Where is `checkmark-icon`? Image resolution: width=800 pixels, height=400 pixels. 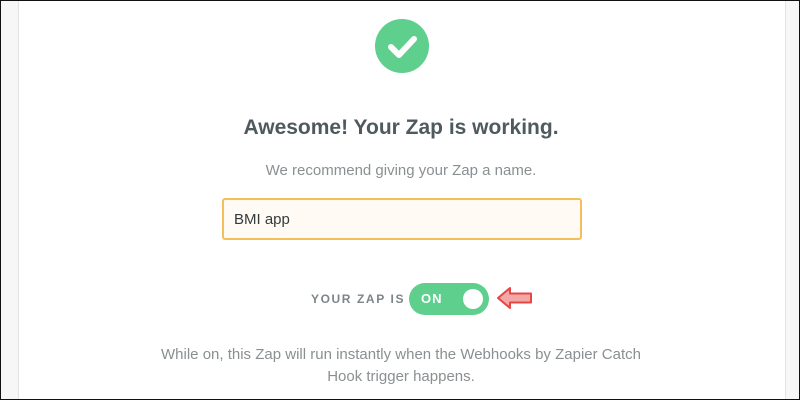 checkmark-icon is located at coordinates (402, 47).